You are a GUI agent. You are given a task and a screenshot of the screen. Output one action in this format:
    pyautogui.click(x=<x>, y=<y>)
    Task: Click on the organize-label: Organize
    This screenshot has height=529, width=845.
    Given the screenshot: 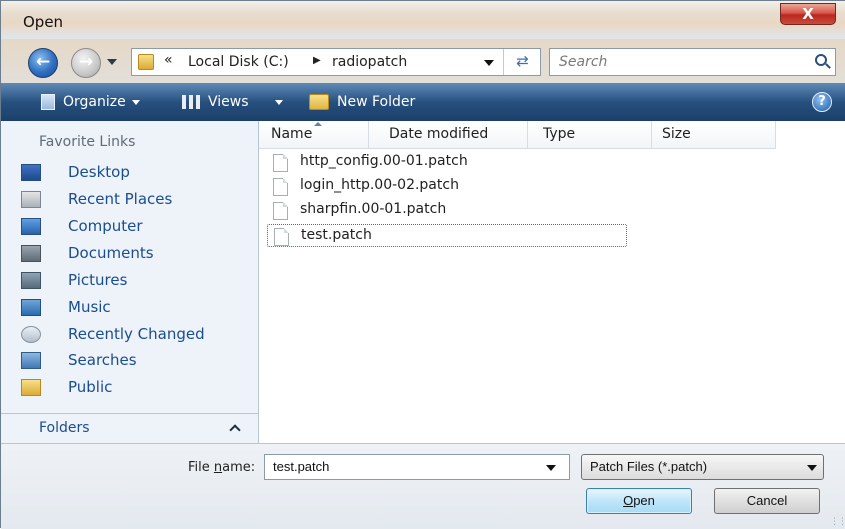 What is the action you would take?
    pyautogui.click(x=94, y=102)
    